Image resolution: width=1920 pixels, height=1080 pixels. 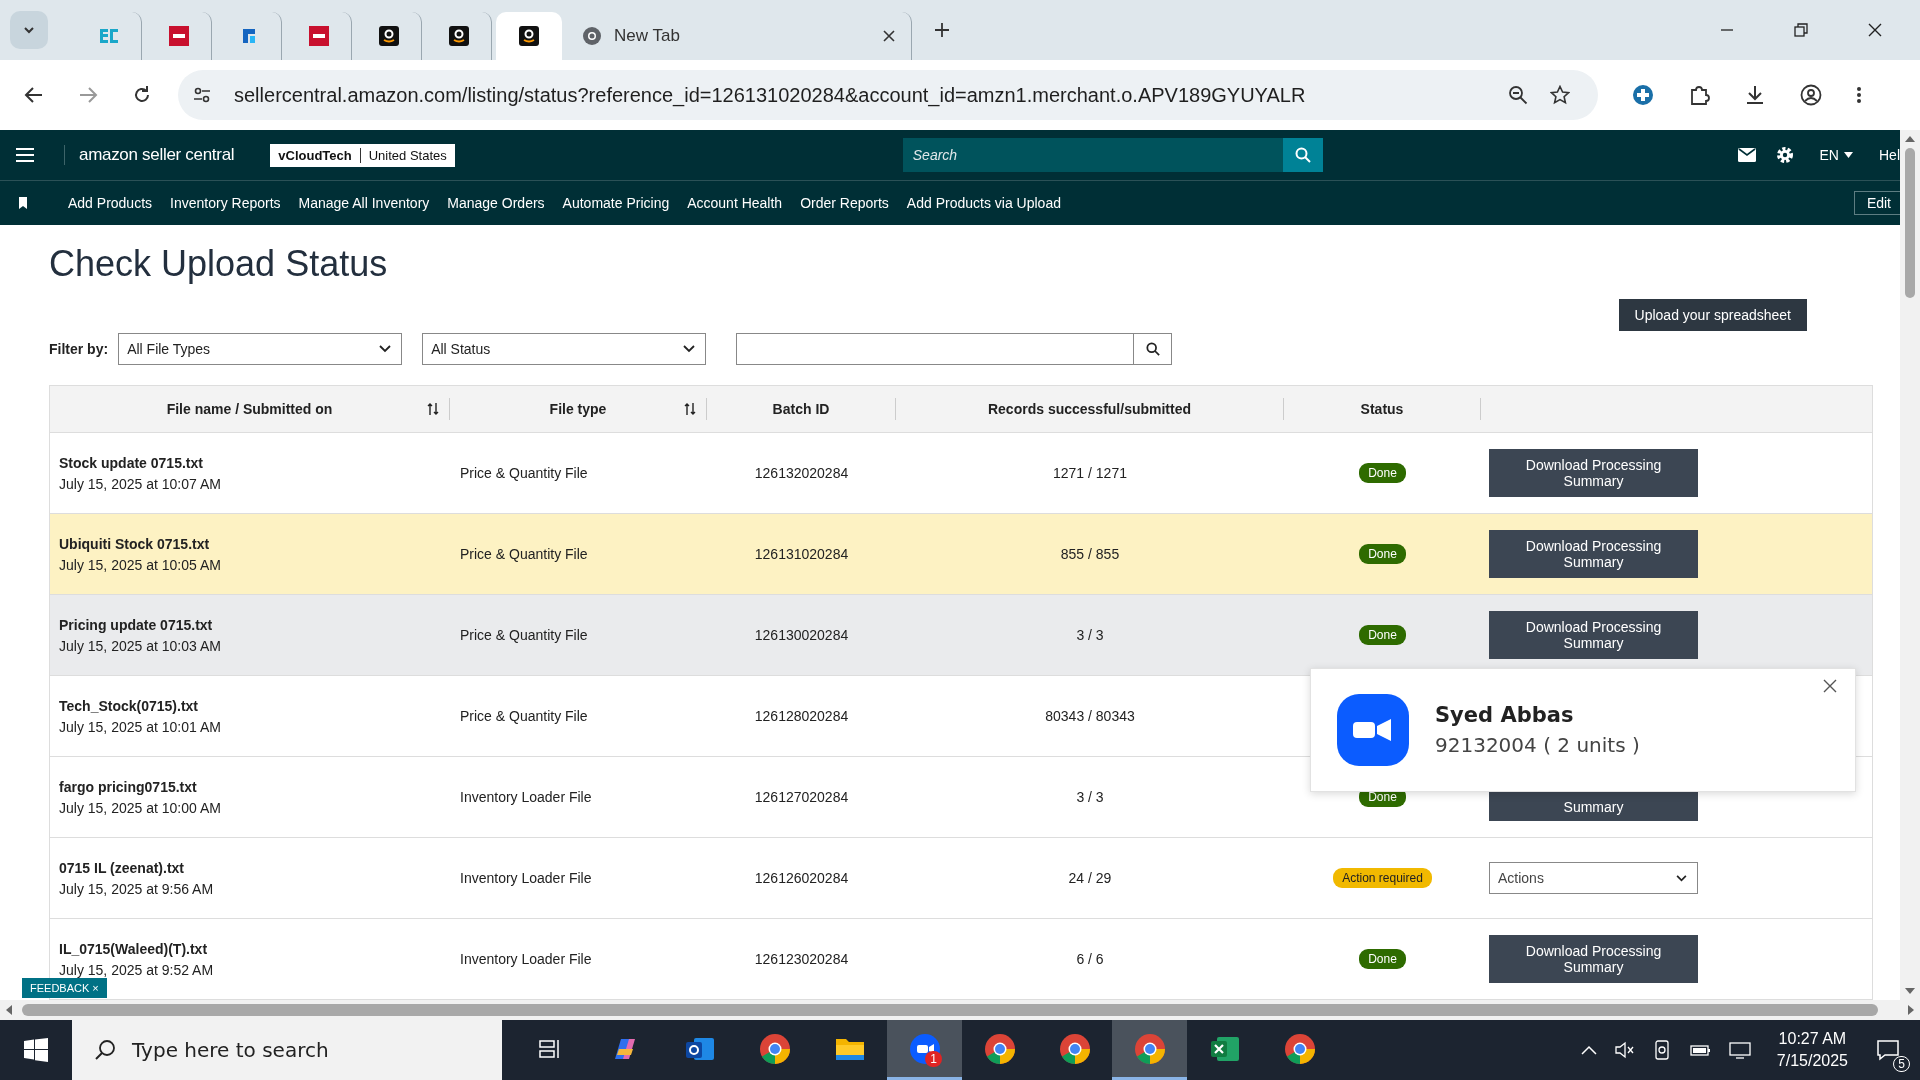 What do you see at coordinates (64, 988) in the screenshot?
I see `feedback-button: FEEDBACK ×` at bounding box center [64, 988].